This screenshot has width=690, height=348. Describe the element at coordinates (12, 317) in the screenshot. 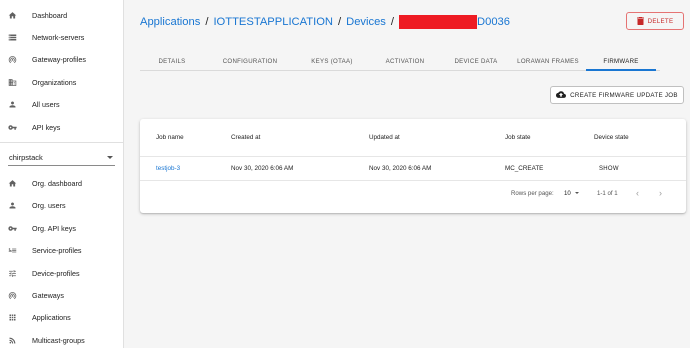

I see `apps-icon` at that location.